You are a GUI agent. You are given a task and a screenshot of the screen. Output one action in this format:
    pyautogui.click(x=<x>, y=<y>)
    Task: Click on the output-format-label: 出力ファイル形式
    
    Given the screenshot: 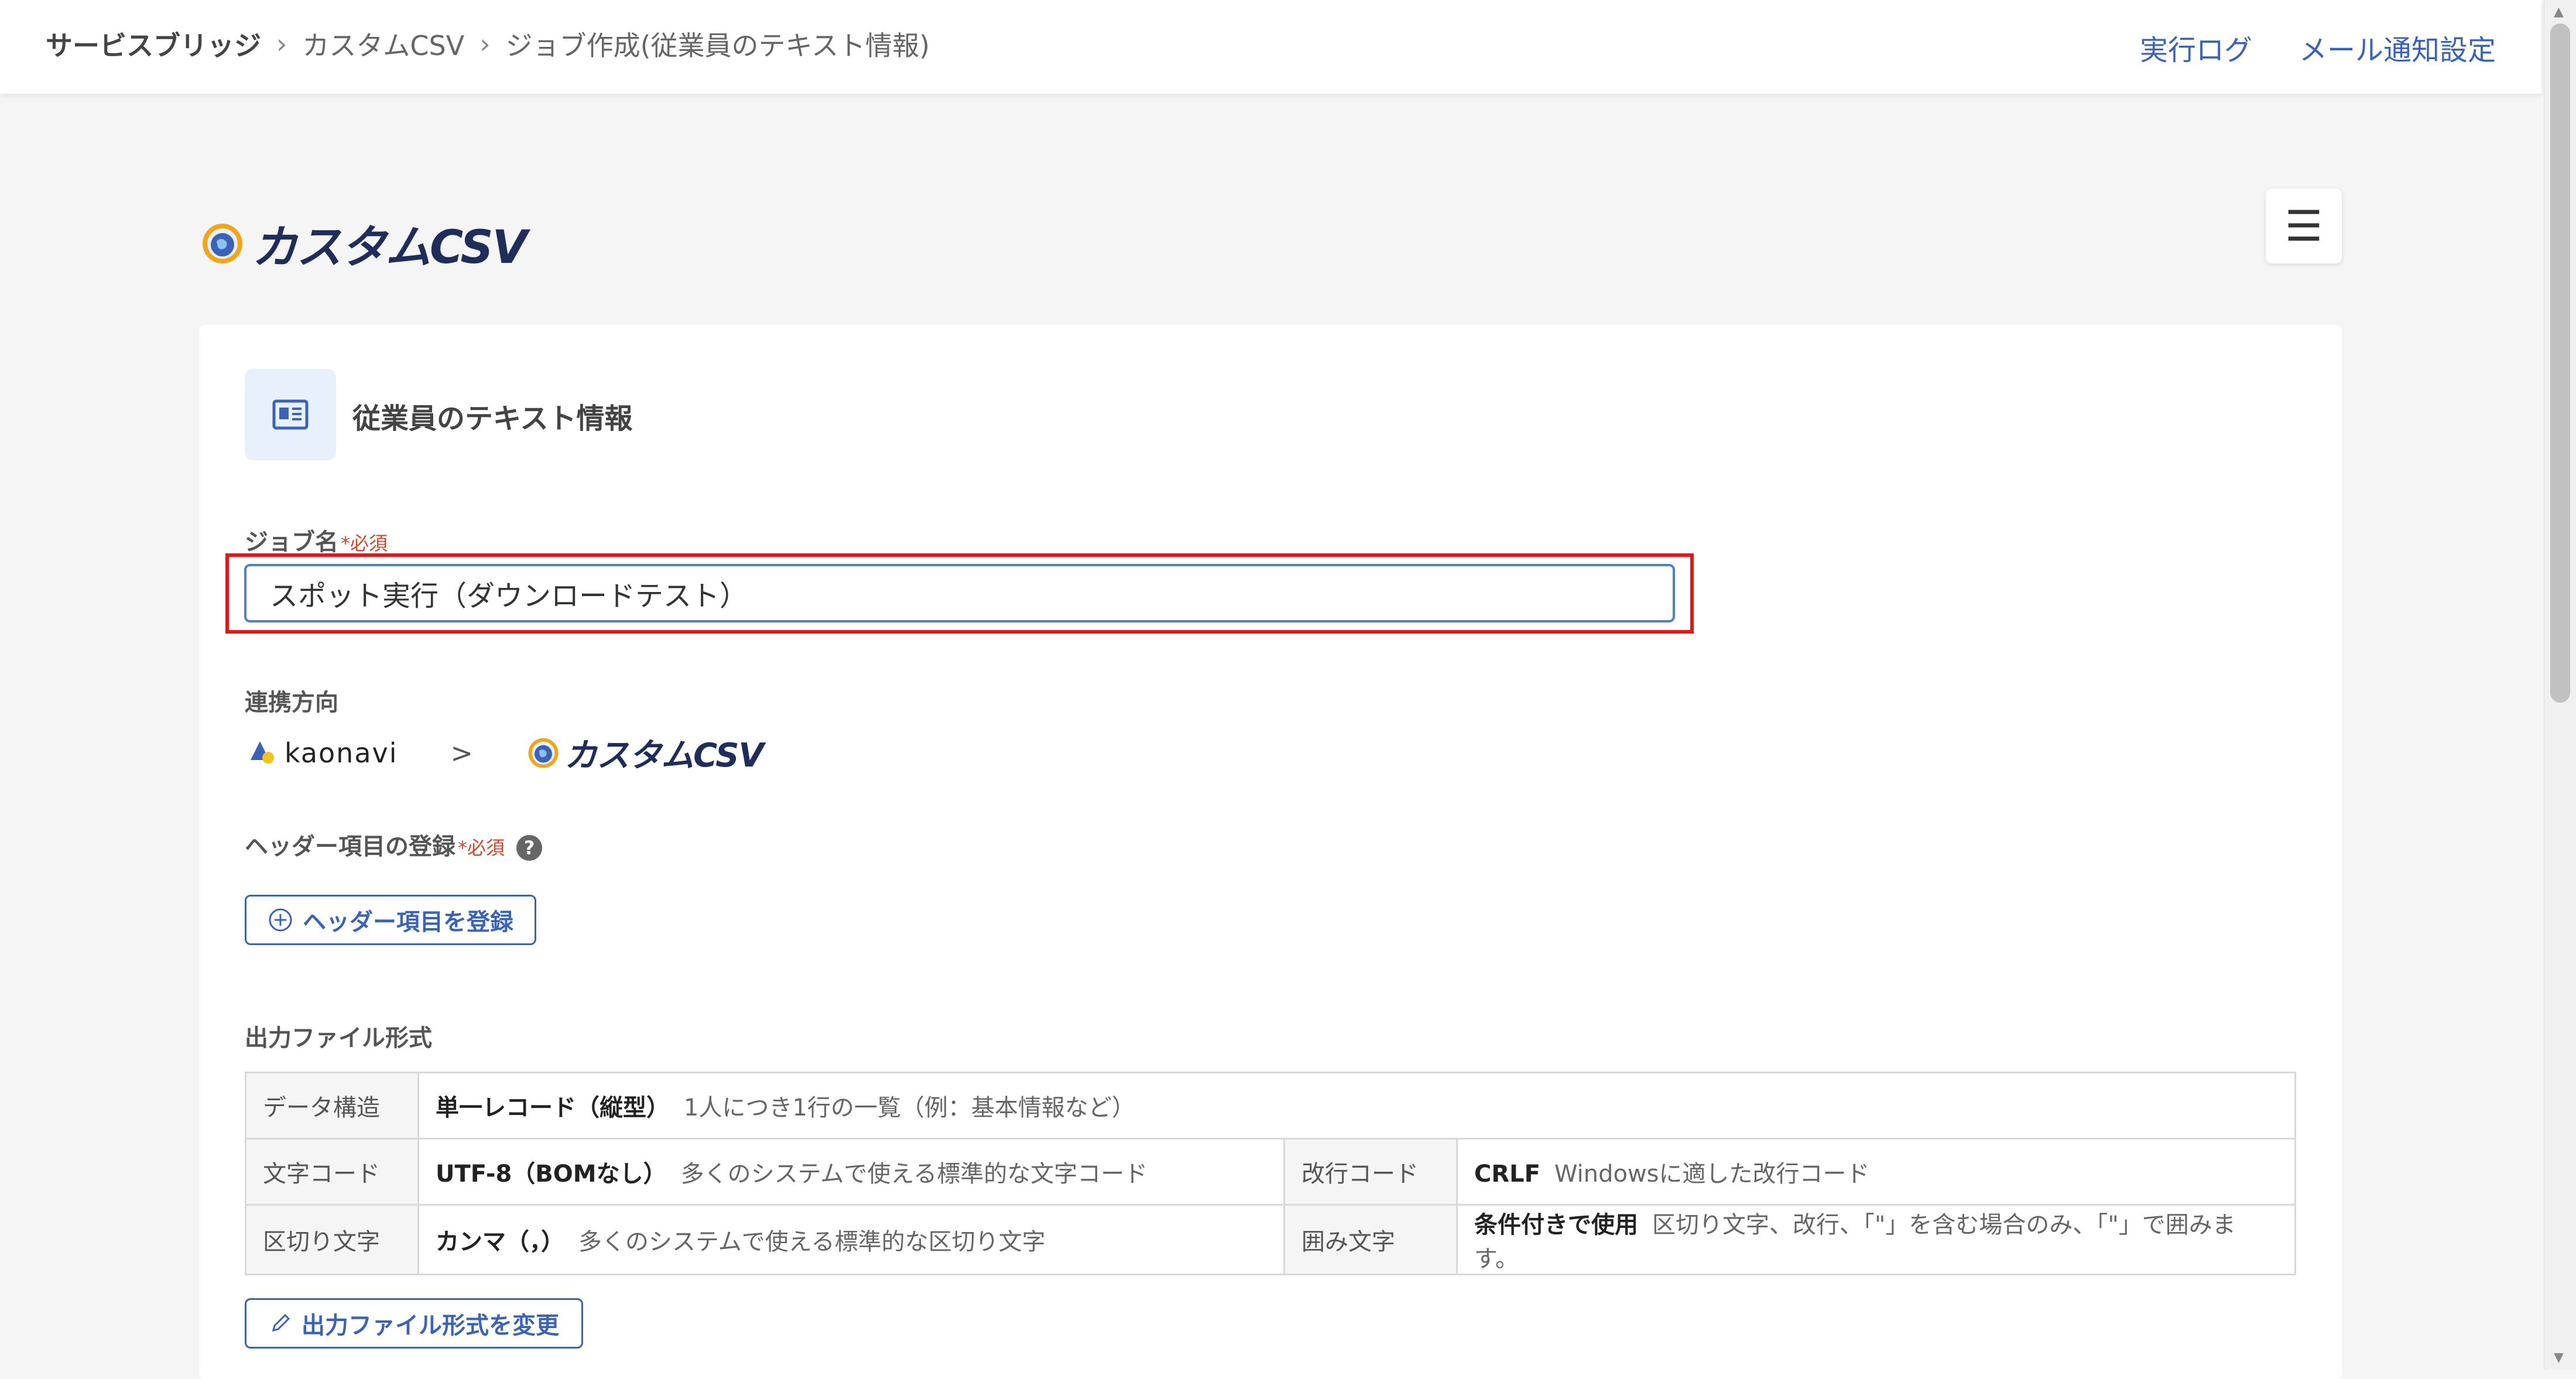 What is the action you would take?
    pyautogui.click(x=338, y=1038)
    